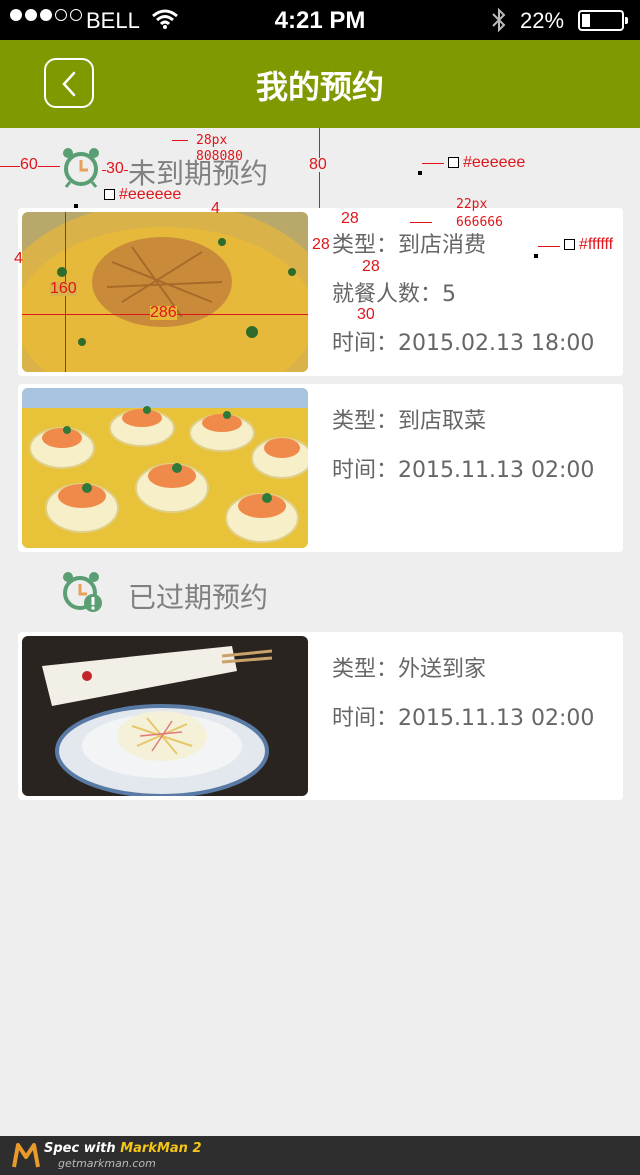 This screenshot has width=640, height=1175. I want to click on spec-card-bg-color: #eeeeee, so click(142, 195).